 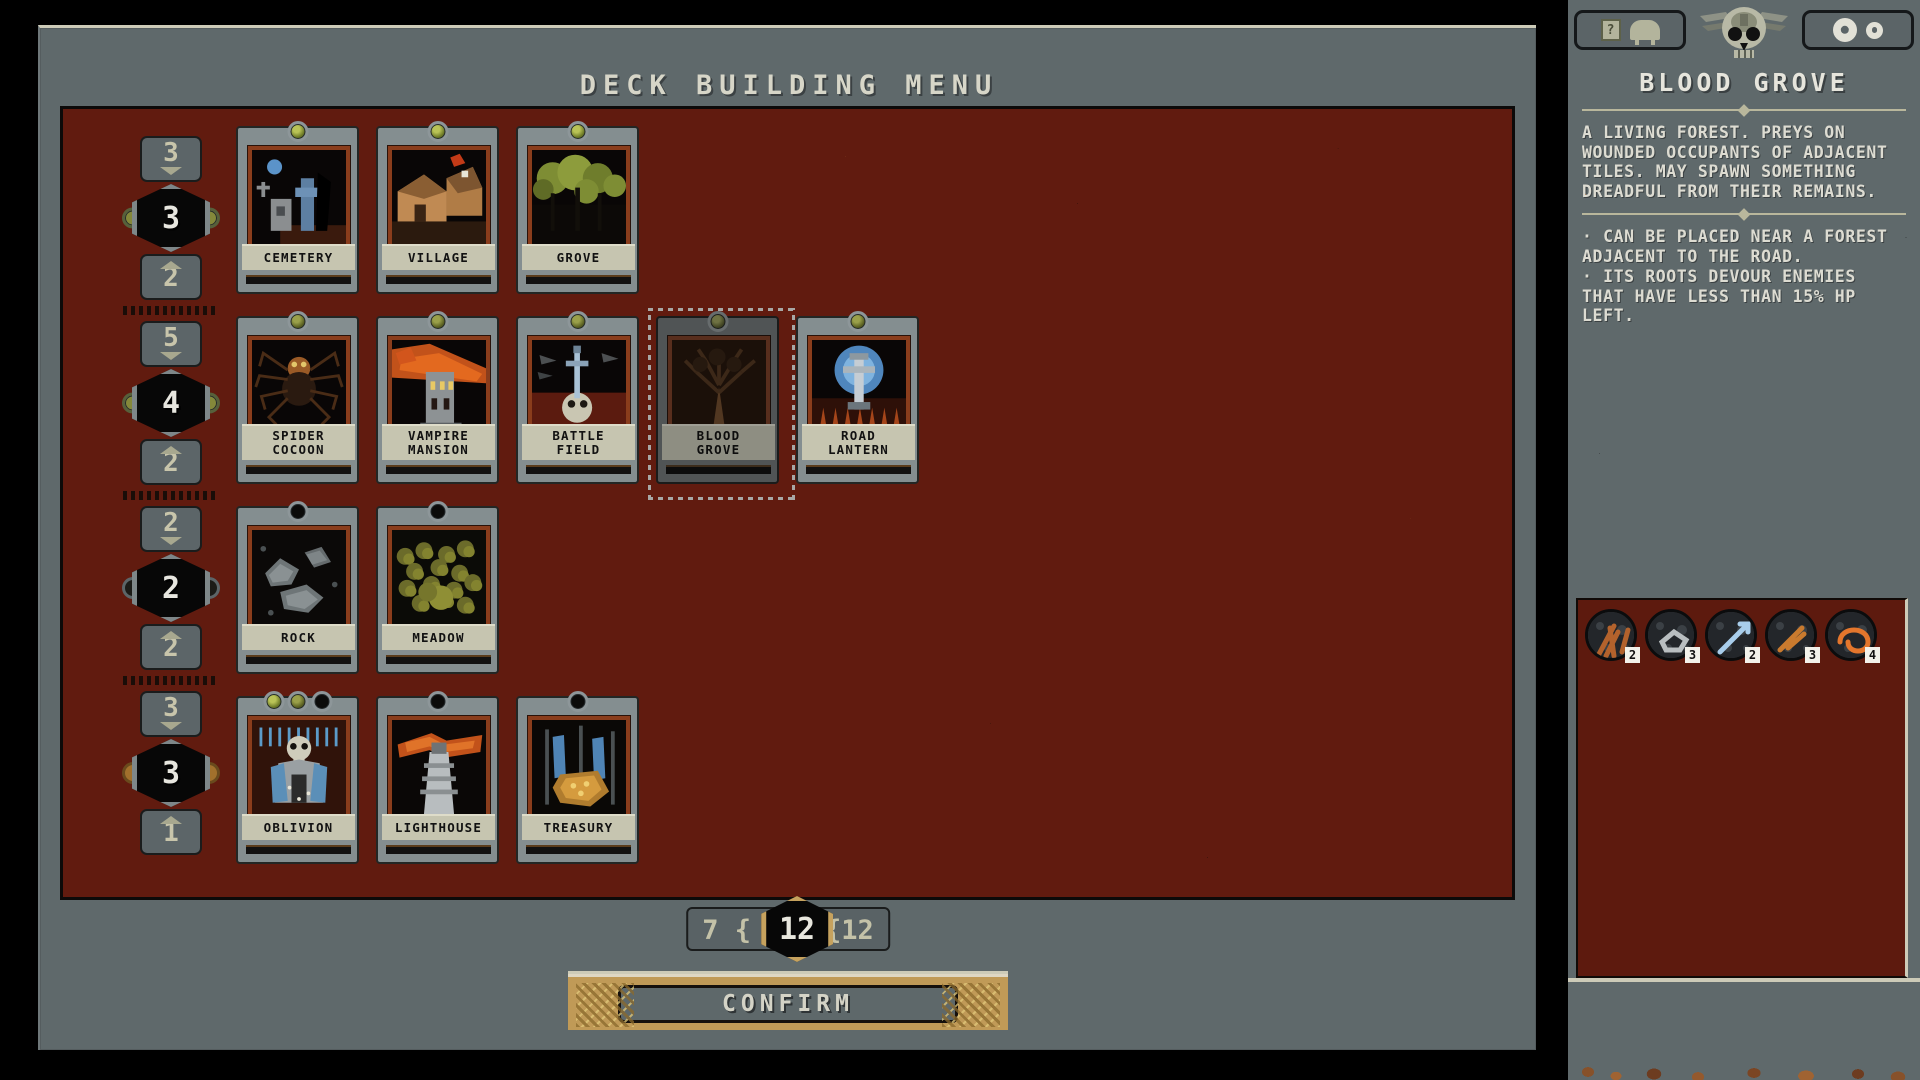 I want to click on confirm-button: CONFIRM, so click(x=788, y=1003).